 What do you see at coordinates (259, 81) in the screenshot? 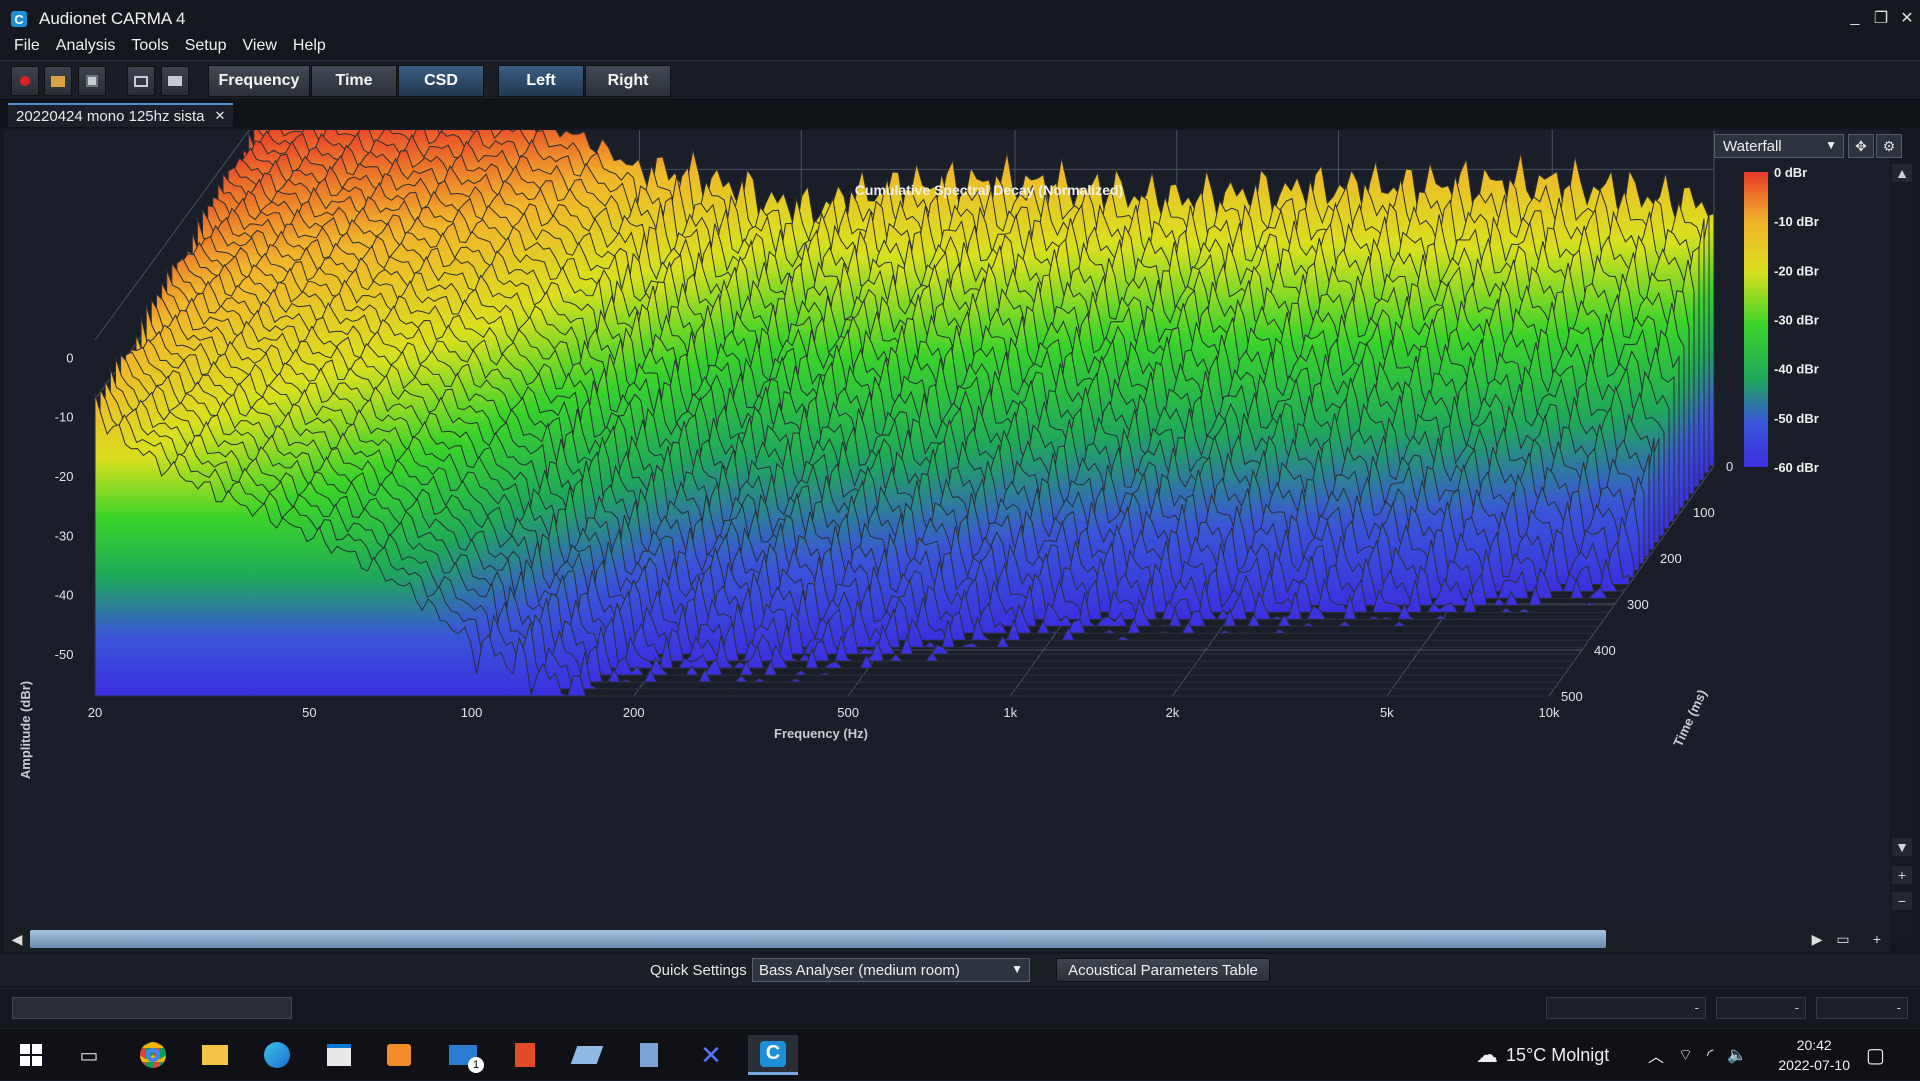
I see `tab-frequency: Frequency` at bounding box center [259, 81].